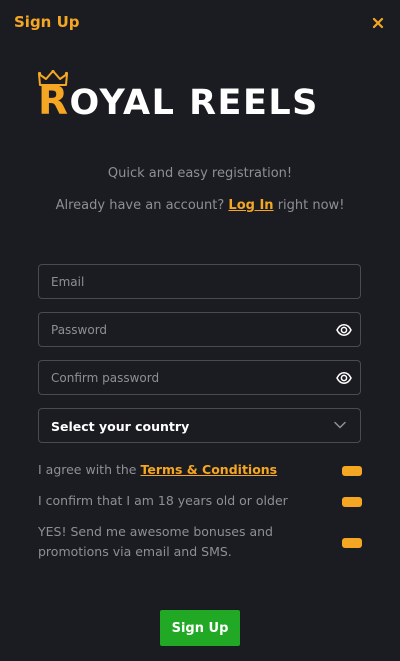 The width and height of the screenshot is (400, 661). Describe the element at coordinates (378, 22) in the screenshot. I see `close-icon` at that location.